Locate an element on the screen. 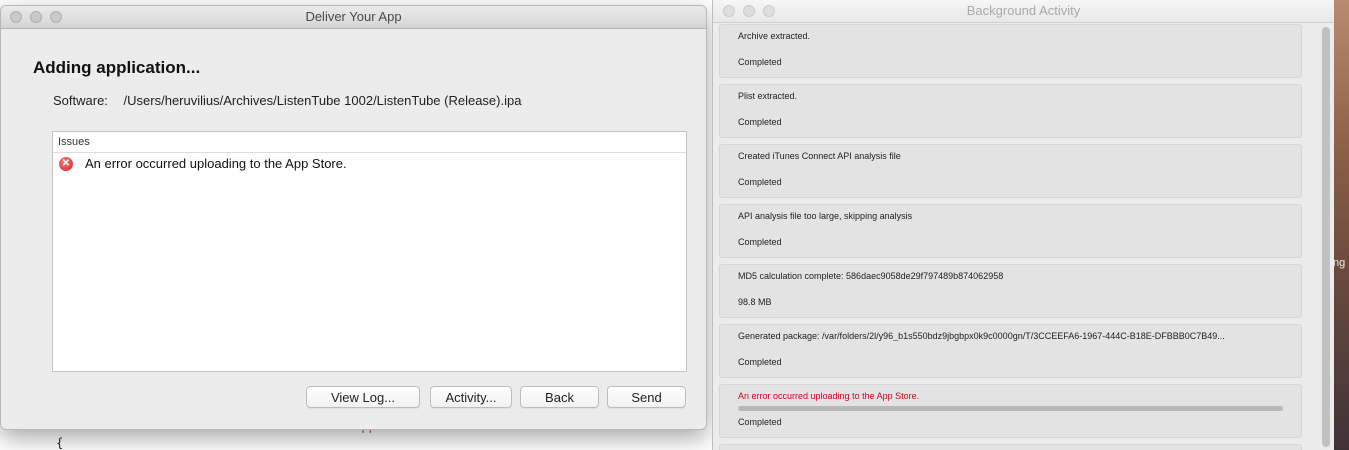 Image resolution: width=1349 pixels, height=450 pixels. error-icon: ✕ is located at coordinates (66, 163).